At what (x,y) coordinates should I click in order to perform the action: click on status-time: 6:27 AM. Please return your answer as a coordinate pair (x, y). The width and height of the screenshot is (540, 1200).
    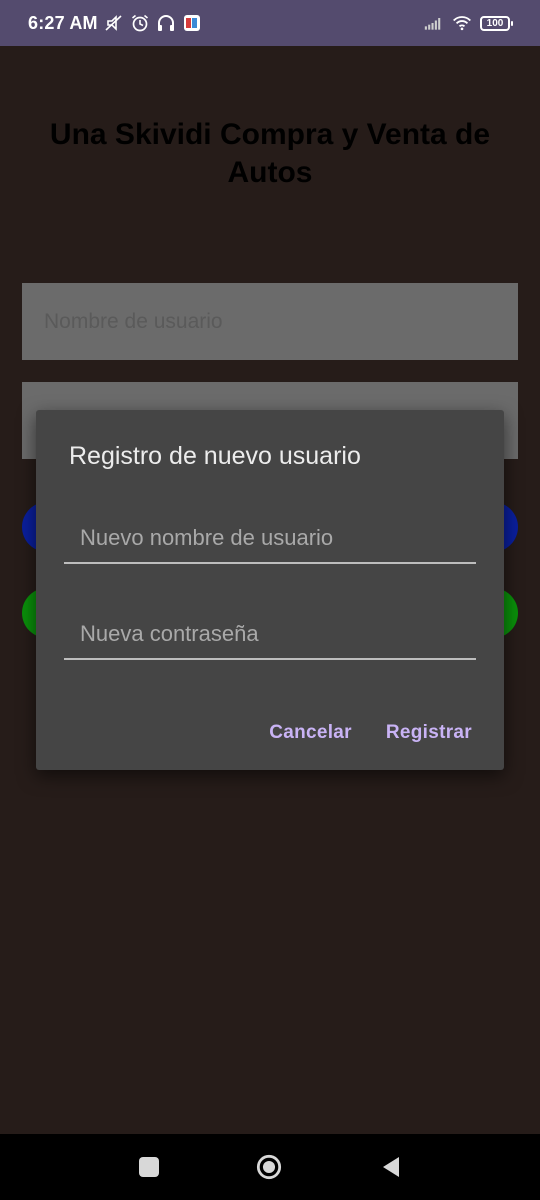
    Looking at the image, I should click on (63, 22).